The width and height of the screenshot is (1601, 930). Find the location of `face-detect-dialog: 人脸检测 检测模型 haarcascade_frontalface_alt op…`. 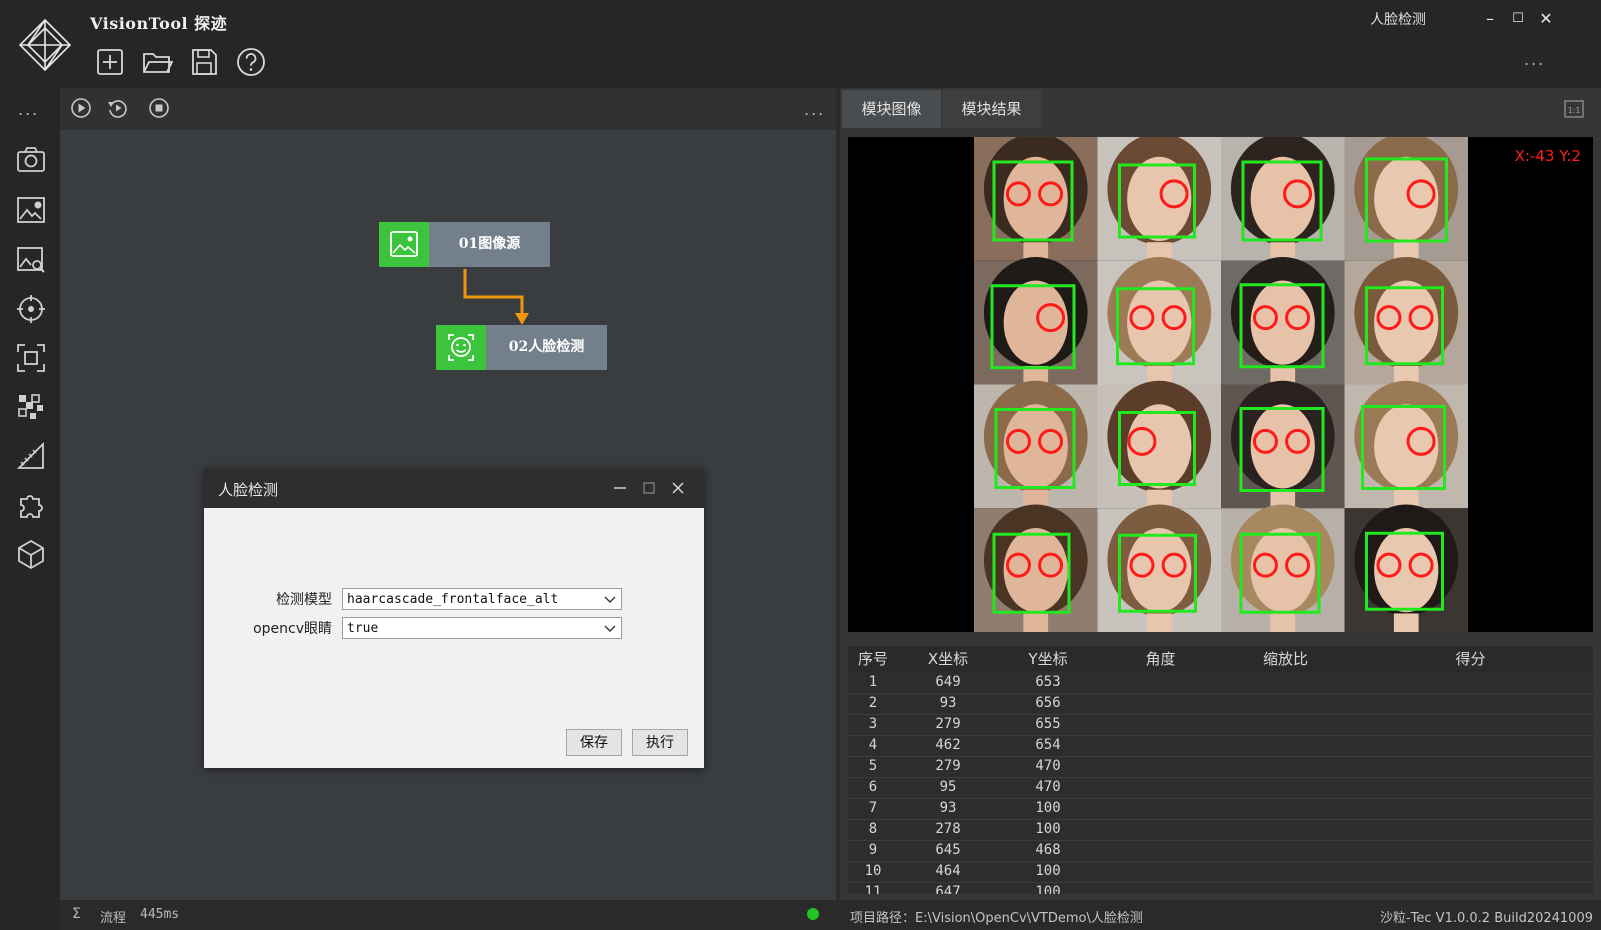

face-detect-dialog: 人脸检测 检测模型 haarcascade_frontalface_alt op… is located at coordinates (454, 618).